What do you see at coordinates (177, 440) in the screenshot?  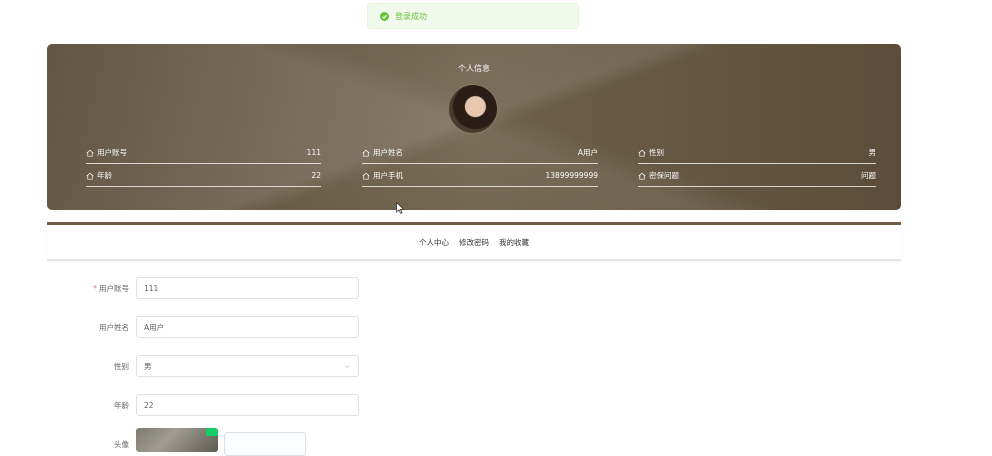 I see `avatar-preview` at bounding box center [177, 440].